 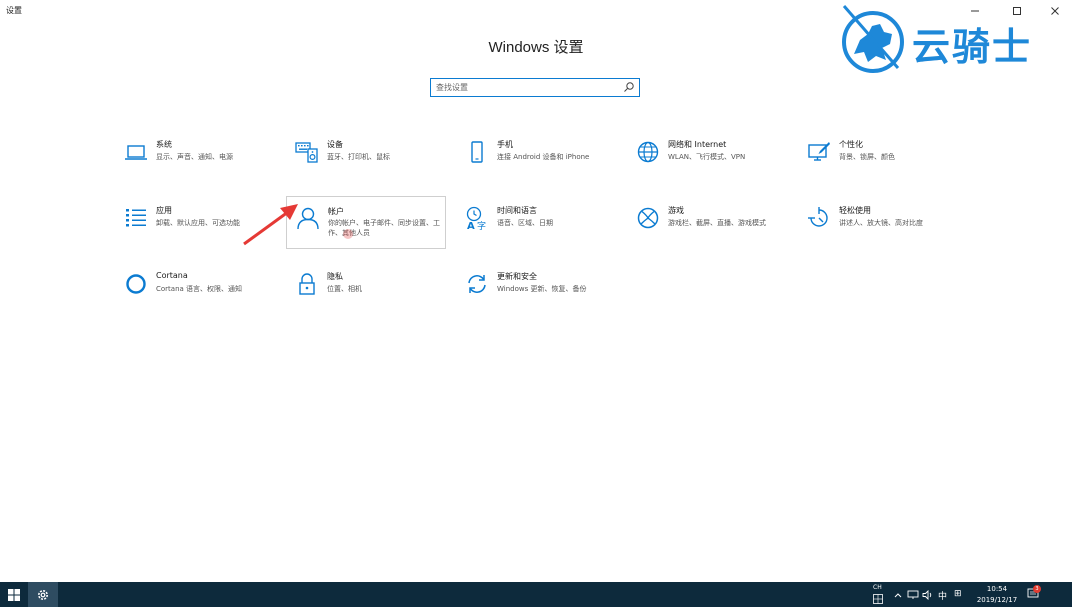 I want to click on taskbar: CH 中 ⊞ 10:54 2019/12/17 3, so click(x=536, y=594).